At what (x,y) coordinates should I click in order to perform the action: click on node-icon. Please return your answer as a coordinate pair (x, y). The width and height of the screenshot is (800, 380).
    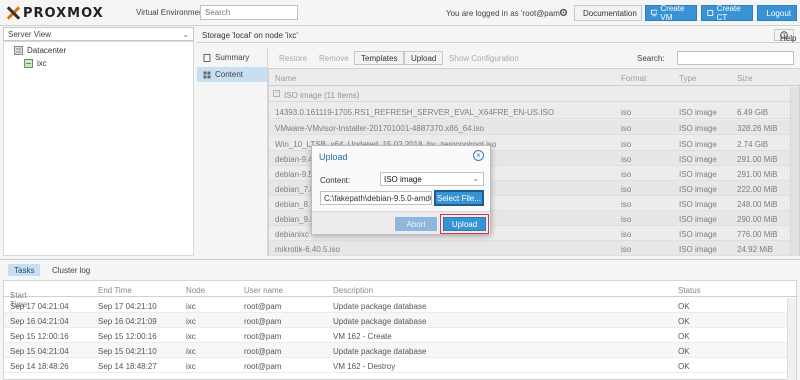
    Looking at the image, I should click on (28, 63).